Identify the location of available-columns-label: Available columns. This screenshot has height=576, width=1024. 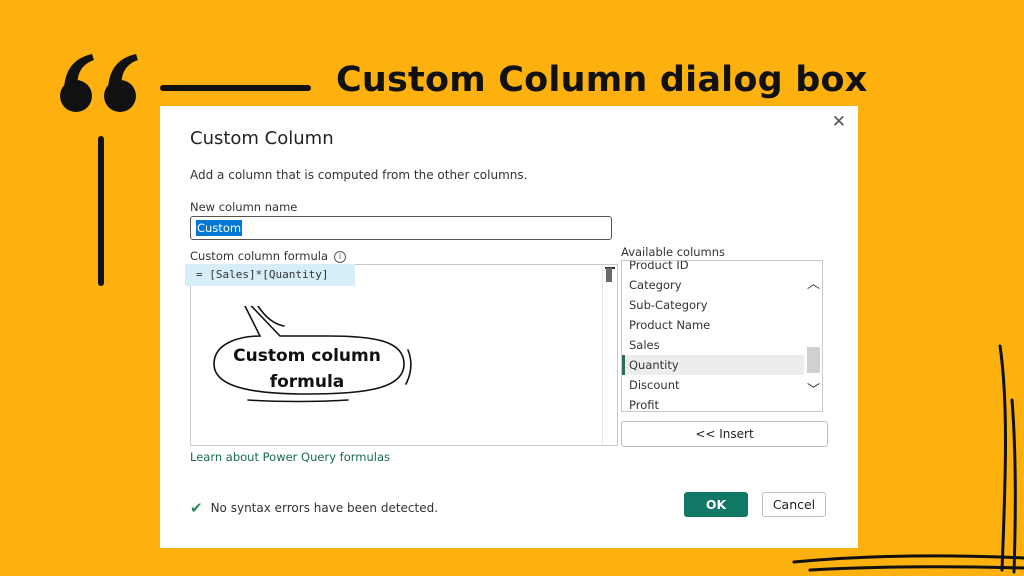
(673, 252).